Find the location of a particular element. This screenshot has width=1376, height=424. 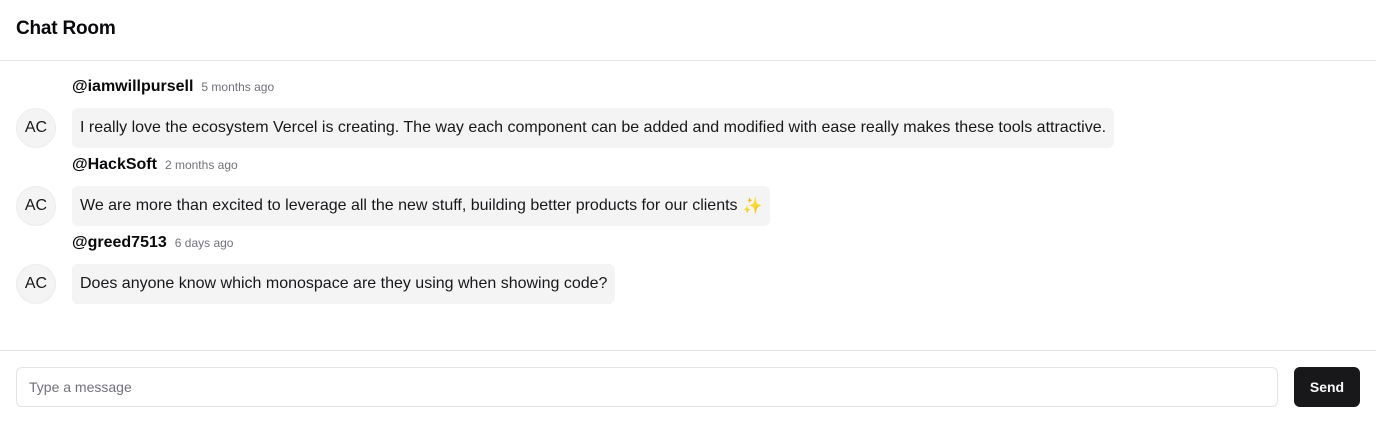

message-author: @iamwillpursell is located at coordinates (133, 86).